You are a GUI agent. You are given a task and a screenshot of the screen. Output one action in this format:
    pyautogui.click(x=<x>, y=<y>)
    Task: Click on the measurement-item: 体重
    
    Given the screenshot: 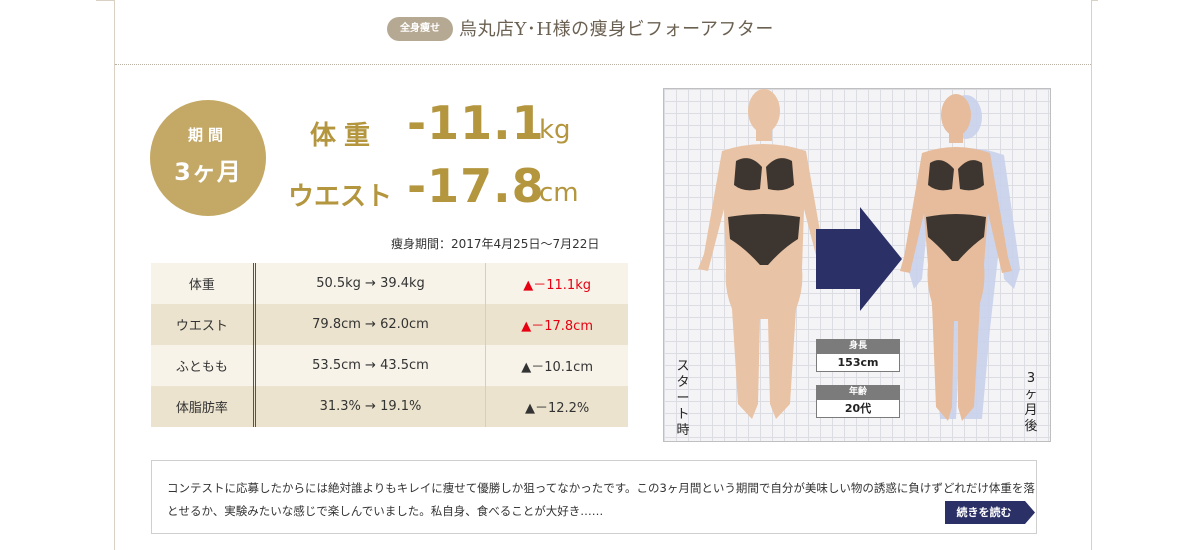 What is the action you would take?
    pyautogui.click(x=203, y=283)
    